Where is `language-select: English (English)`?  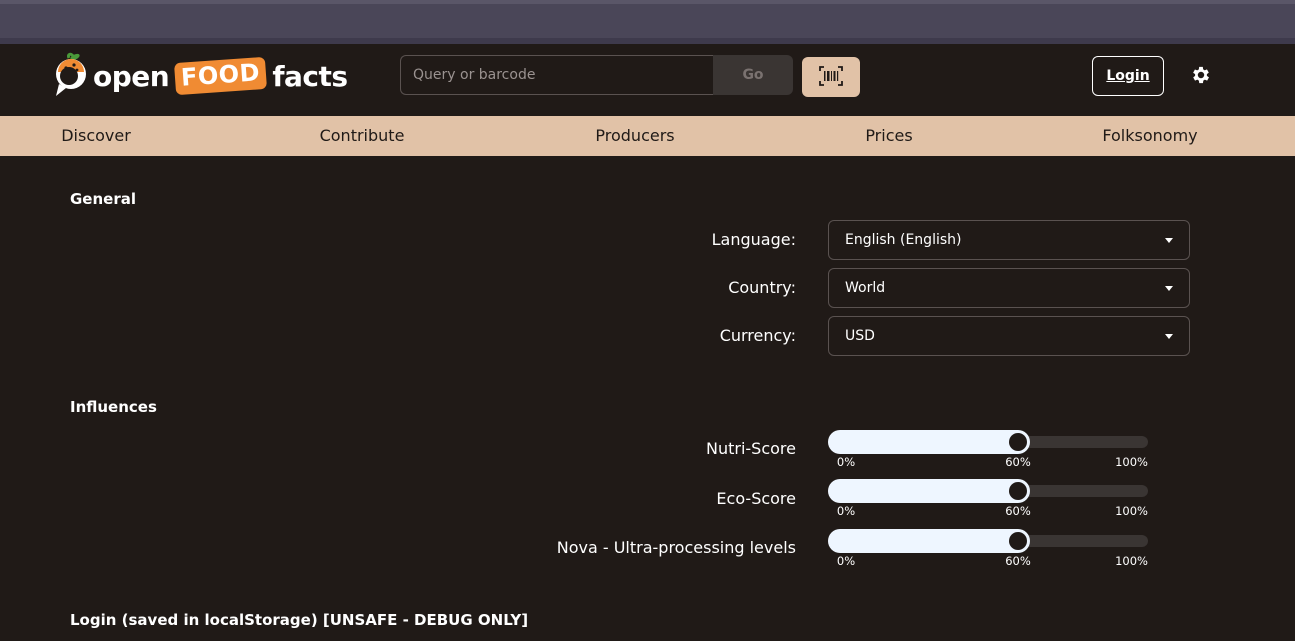 language-select: English (English) is located at coordinates (1009, 240).